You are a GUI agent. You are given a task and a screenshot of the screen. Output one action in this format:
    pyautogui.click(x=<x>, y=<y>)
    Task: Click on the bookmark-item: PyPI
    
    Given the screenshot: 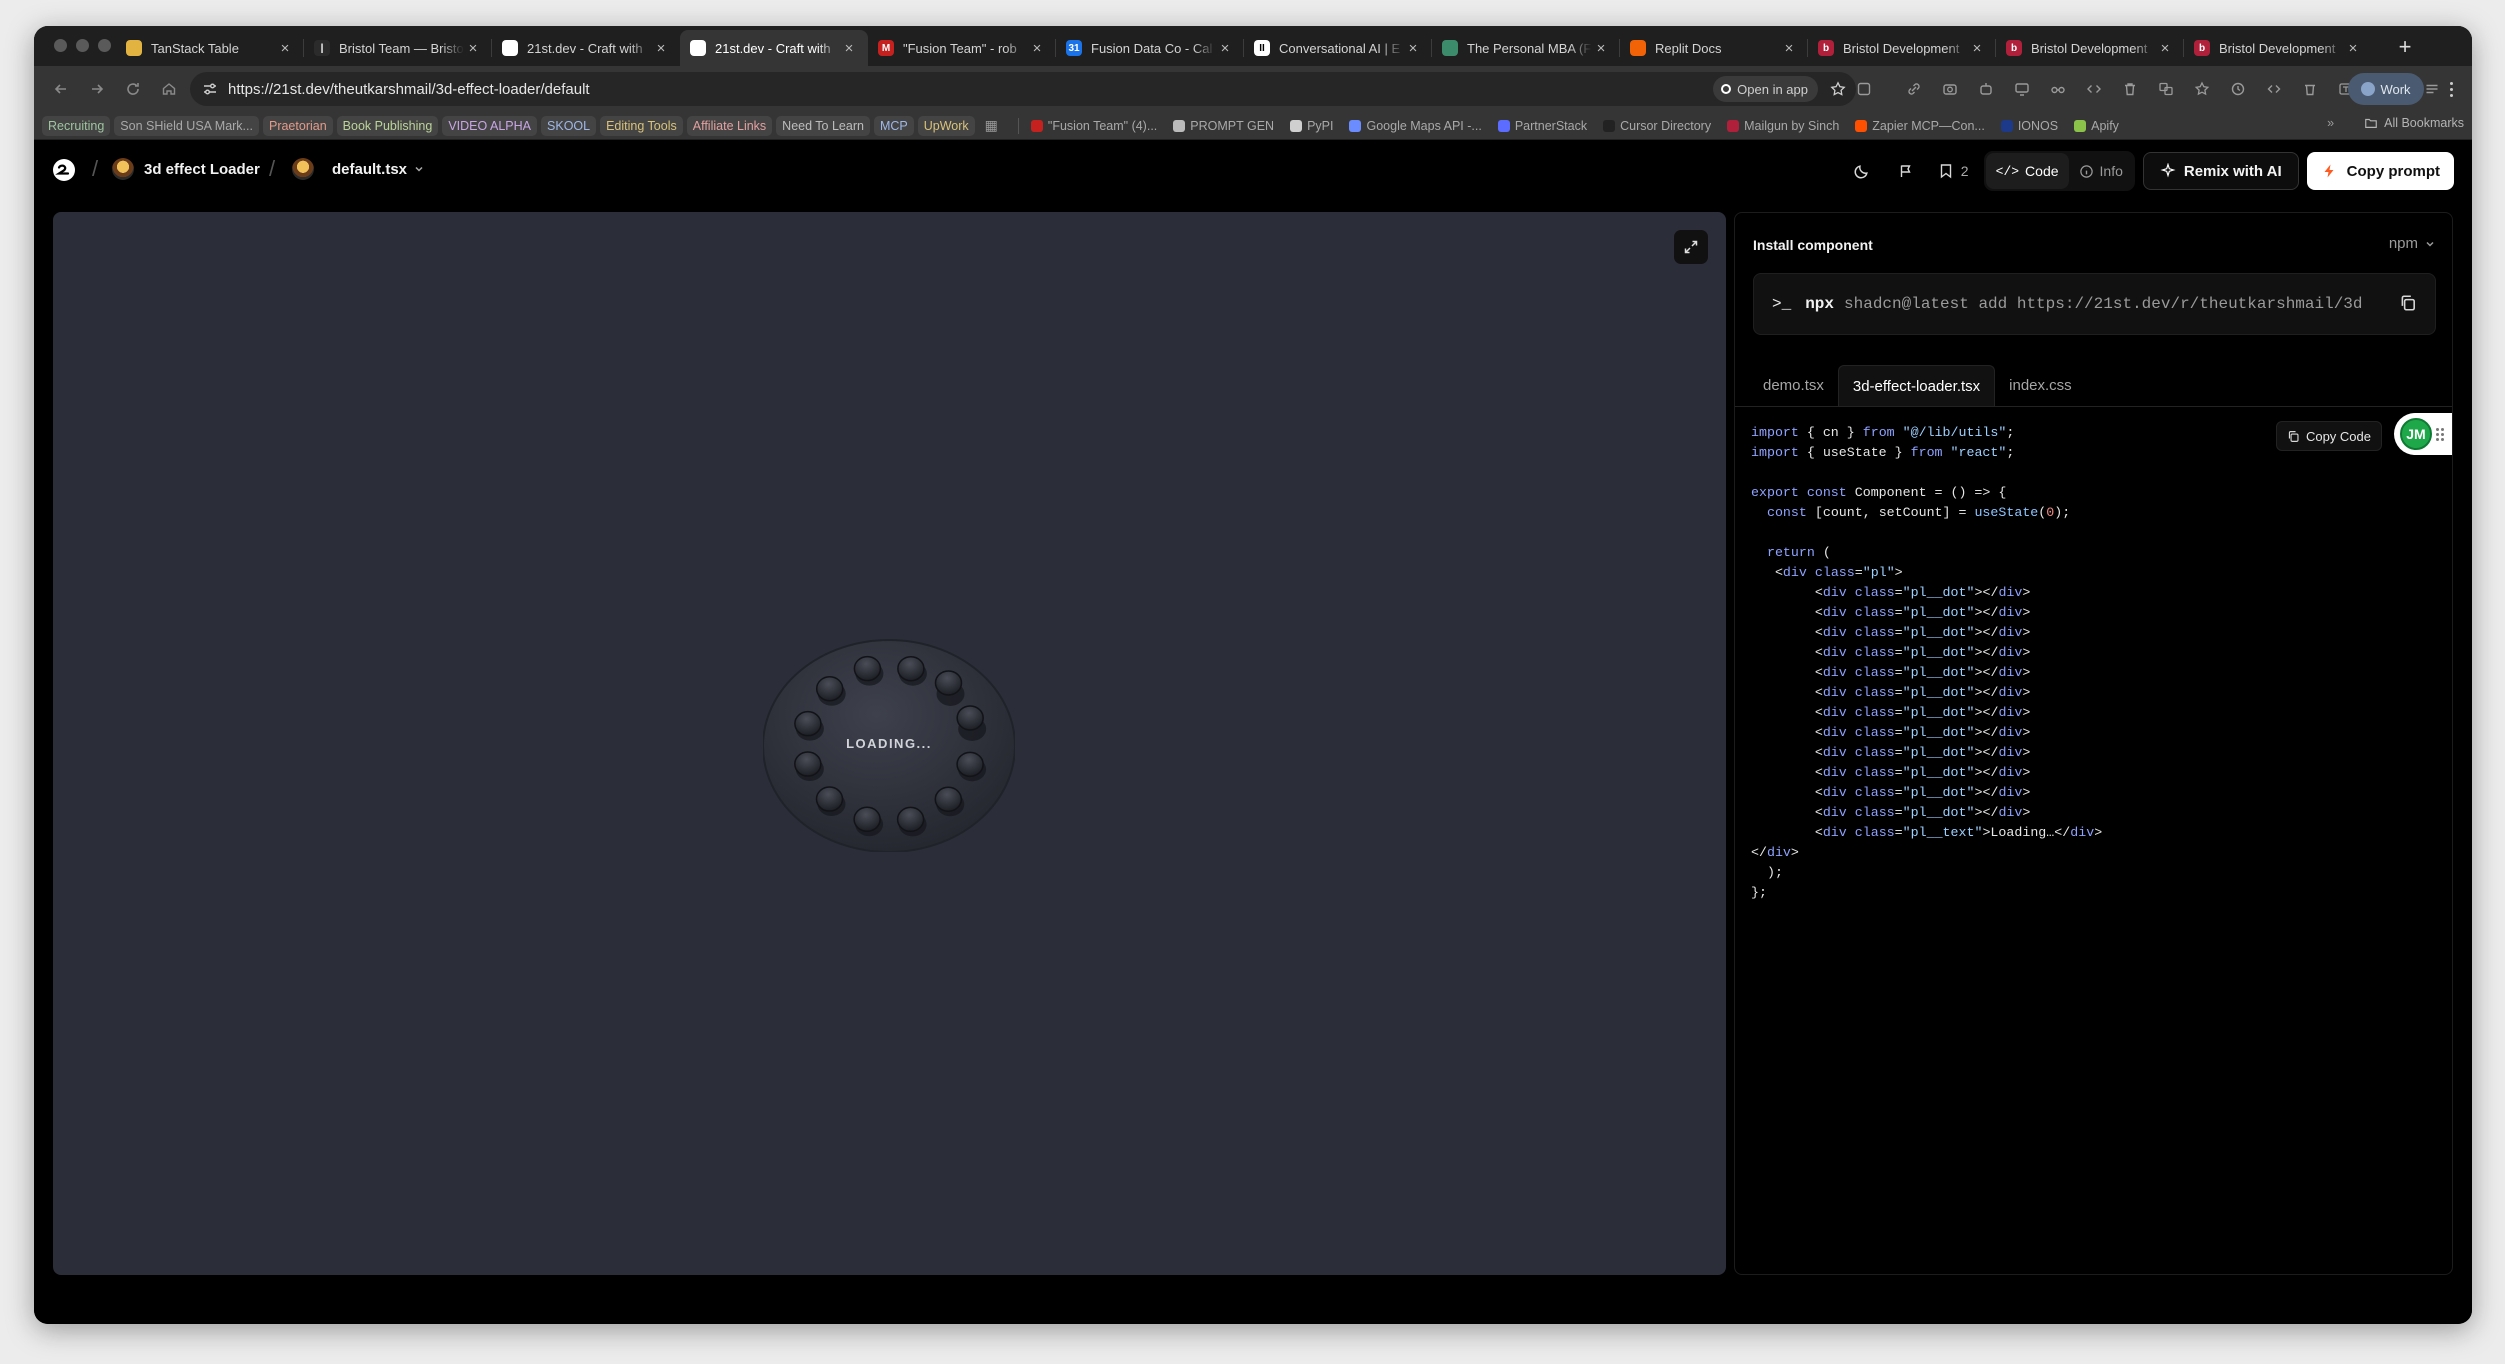 What is the action you would take?
    pyautogui.click(x=1311, y=126)
    